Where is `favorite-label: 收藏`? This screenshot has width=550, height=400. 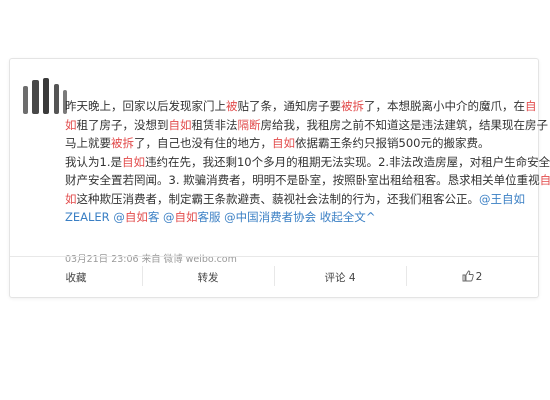 favorite-label: 收藏 is located at coordinates (76, 277).